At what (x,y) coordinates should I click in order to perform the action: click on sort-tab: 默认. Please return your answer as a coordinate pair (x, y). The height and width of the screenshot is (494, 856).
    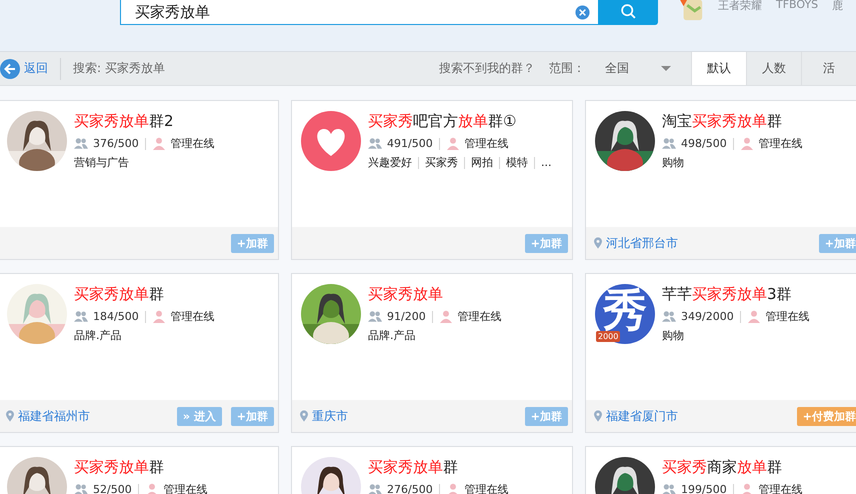
    Looking at the image, I should click on (718, 68).